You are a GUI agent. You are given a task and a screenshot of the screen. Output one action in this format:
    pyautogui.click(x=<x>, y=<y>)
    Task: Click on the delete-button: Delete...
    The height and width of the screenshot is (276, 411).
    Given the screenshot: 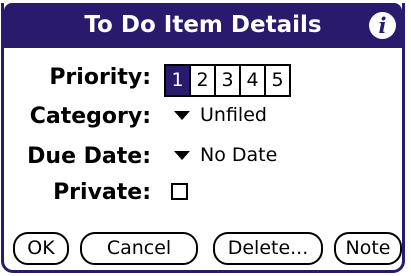 What is the action you would take?
    pyautogui.click(x=268, y=248)
    